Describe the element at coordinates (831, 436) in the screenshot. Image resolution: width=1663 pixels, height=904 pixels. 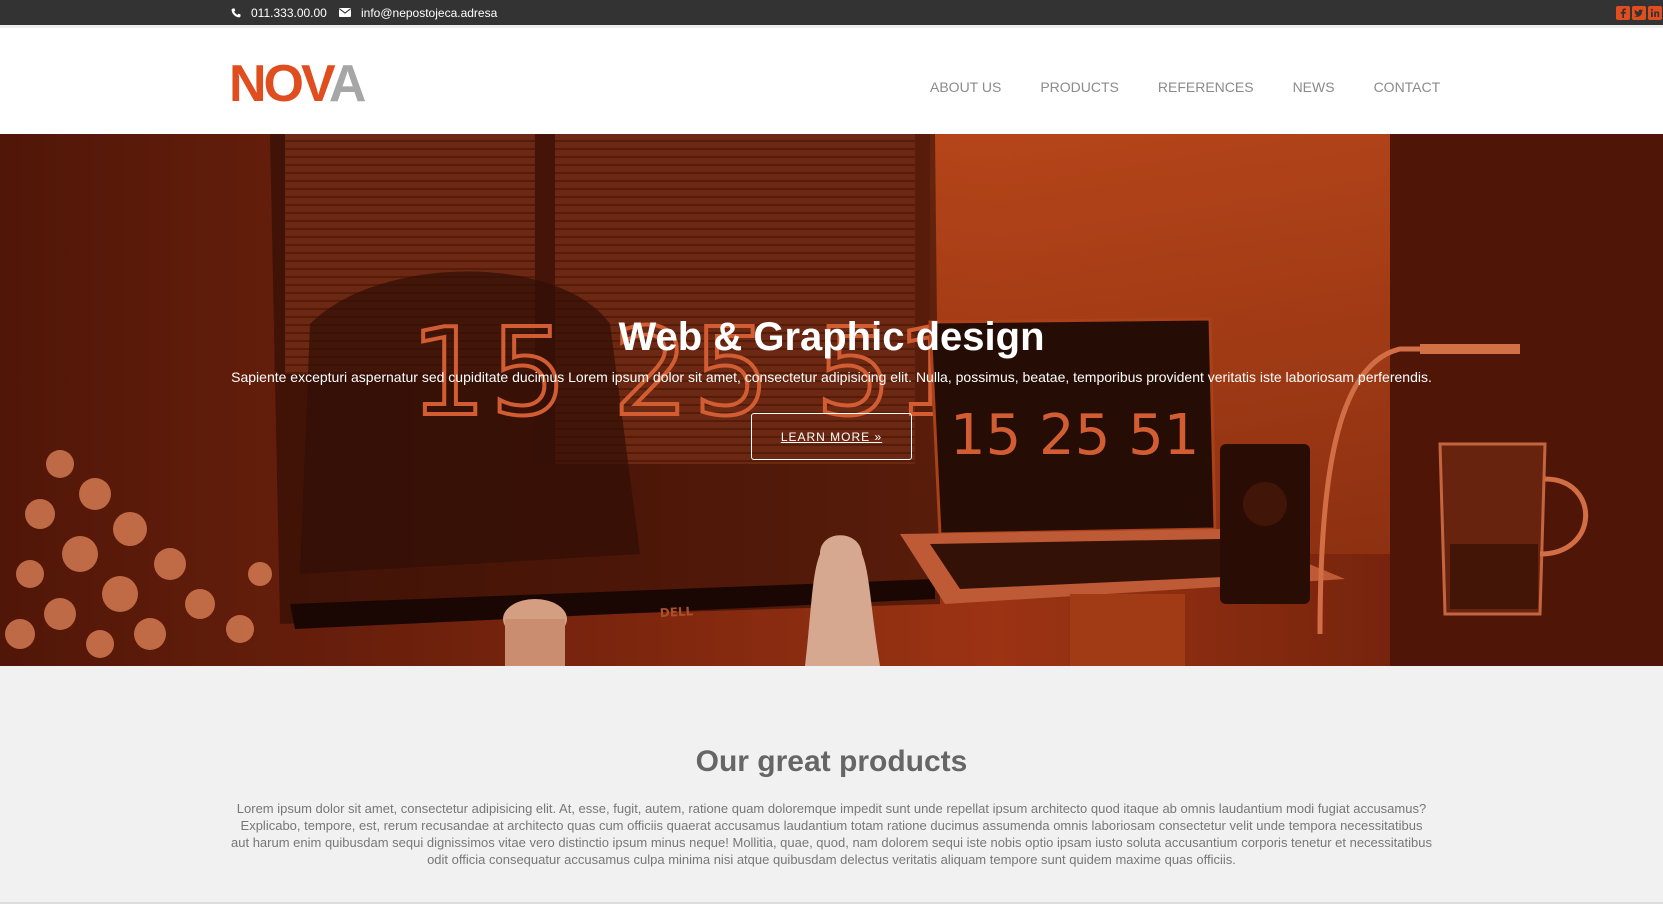
I see `learn-more-button: LEARN MORE »` at that location.